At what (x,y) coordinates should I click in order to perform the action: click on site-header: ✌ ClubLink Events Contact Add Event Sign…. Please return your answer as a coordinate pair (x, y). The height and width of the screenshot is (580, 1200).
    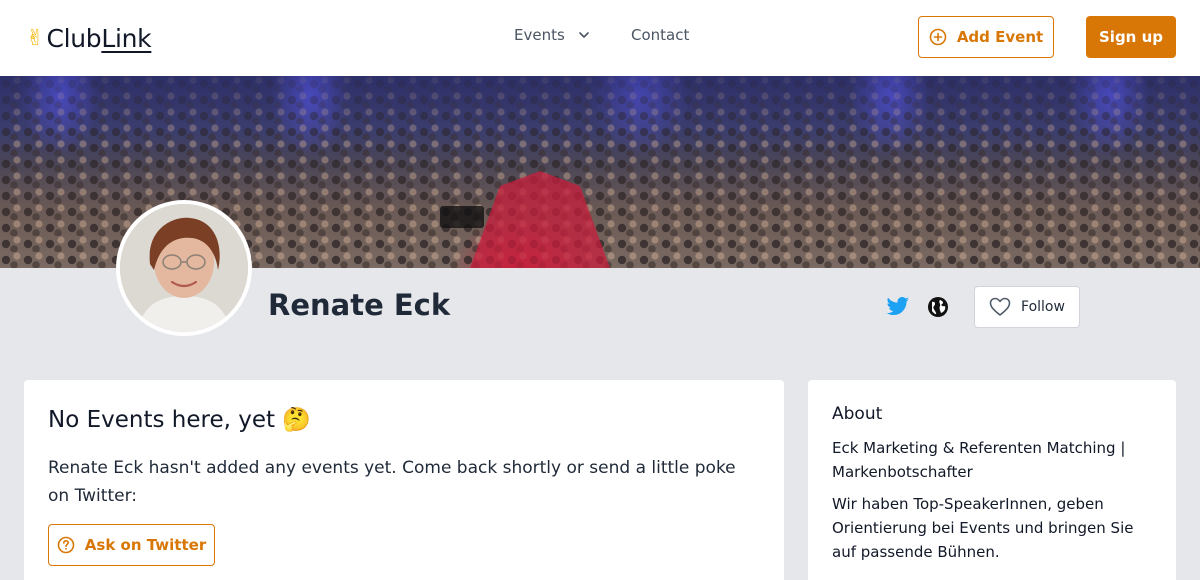
    Looking at the image, I should click on (600, 38).